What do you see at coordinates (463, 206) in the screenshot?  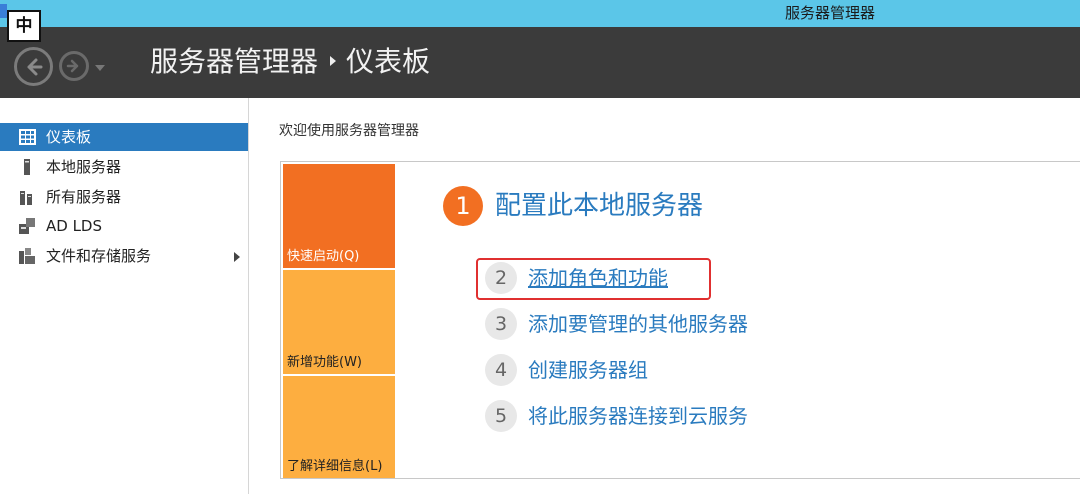 I see `step-1-number: 1` at bounding box center [463, 206].